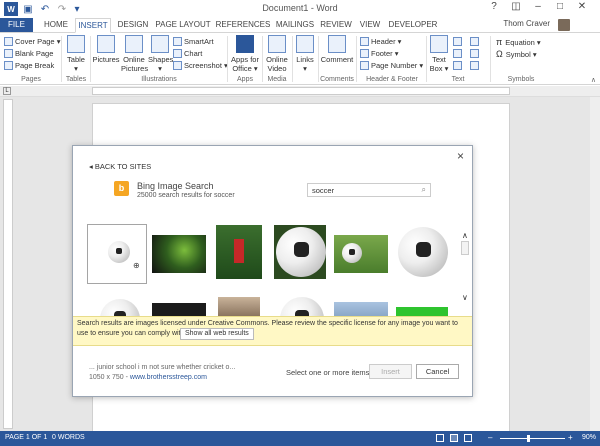 The height and width of the screenshot is (446, 600). Describe the element at coordinates (183, 25) in the screenshot. I see `tab-page-layout: PAGE LAYOUT` at that location.